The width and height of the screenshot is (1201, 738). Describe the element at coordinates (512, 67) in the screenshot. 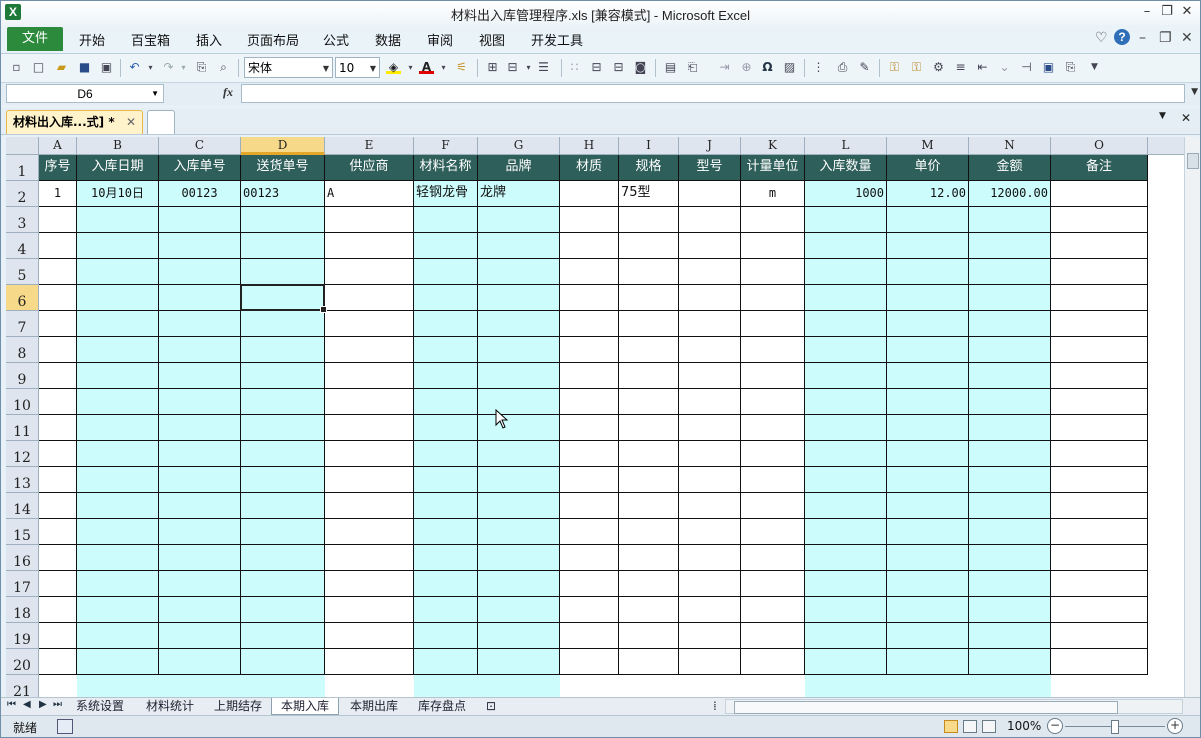

I see `table-borders-icon: ⊟` at that location.